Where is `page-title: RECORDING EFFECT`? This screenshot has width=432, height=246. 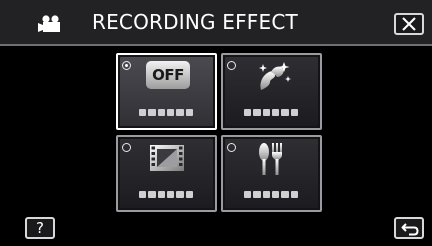
page-title: RECORDING EFFECT is located at coordinates (195, 22).